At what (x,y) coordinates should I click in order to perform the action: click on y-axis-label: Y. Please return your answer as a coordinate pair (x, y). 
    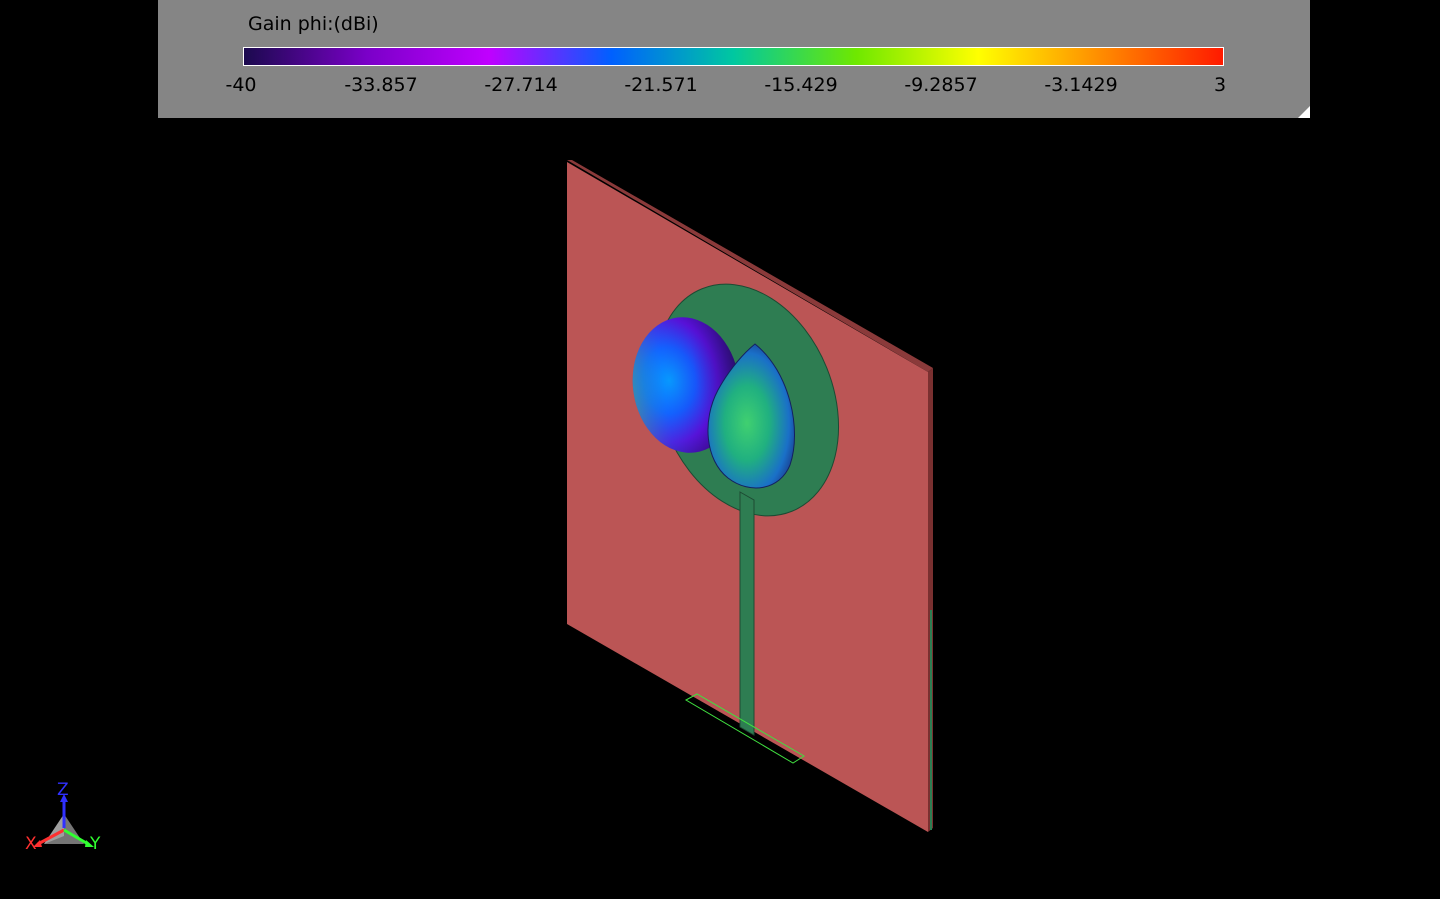
    Looking at the image, I should click on (95, 844).